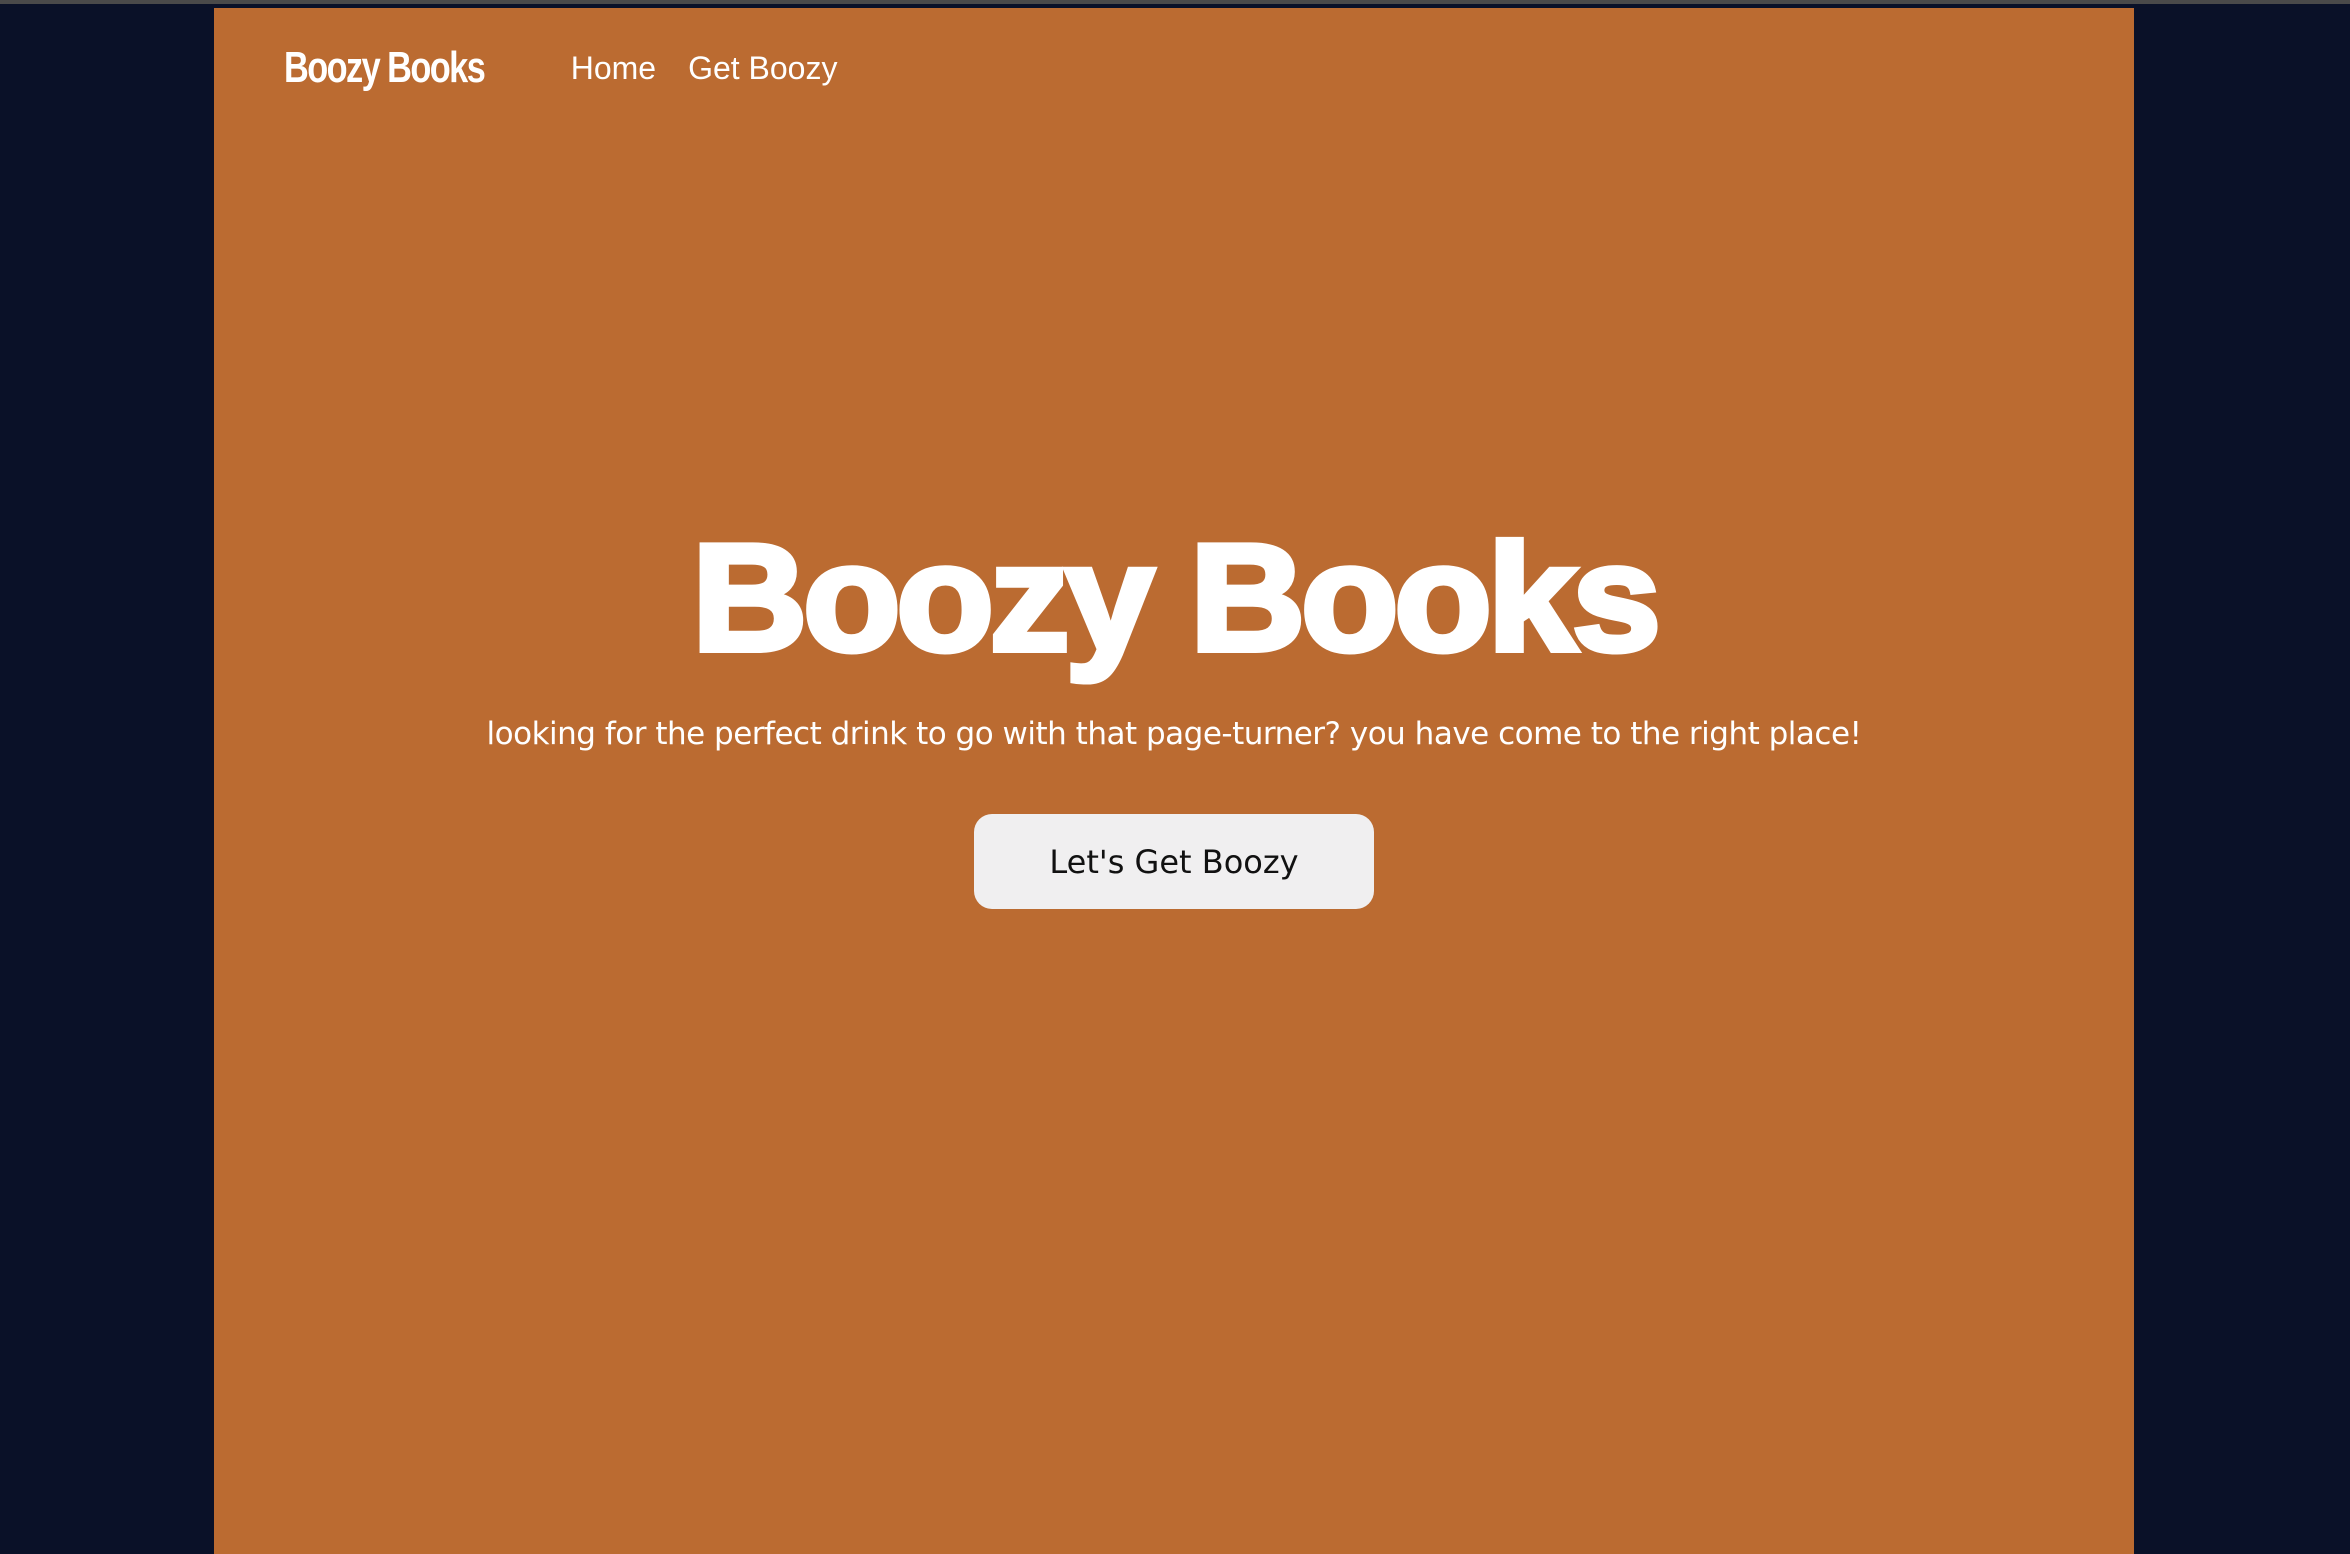 The image size is (2350, 1554). Describe the element at coordinates (613, 68) in the screenshot. I see `nav-link-home: Home` at that location.